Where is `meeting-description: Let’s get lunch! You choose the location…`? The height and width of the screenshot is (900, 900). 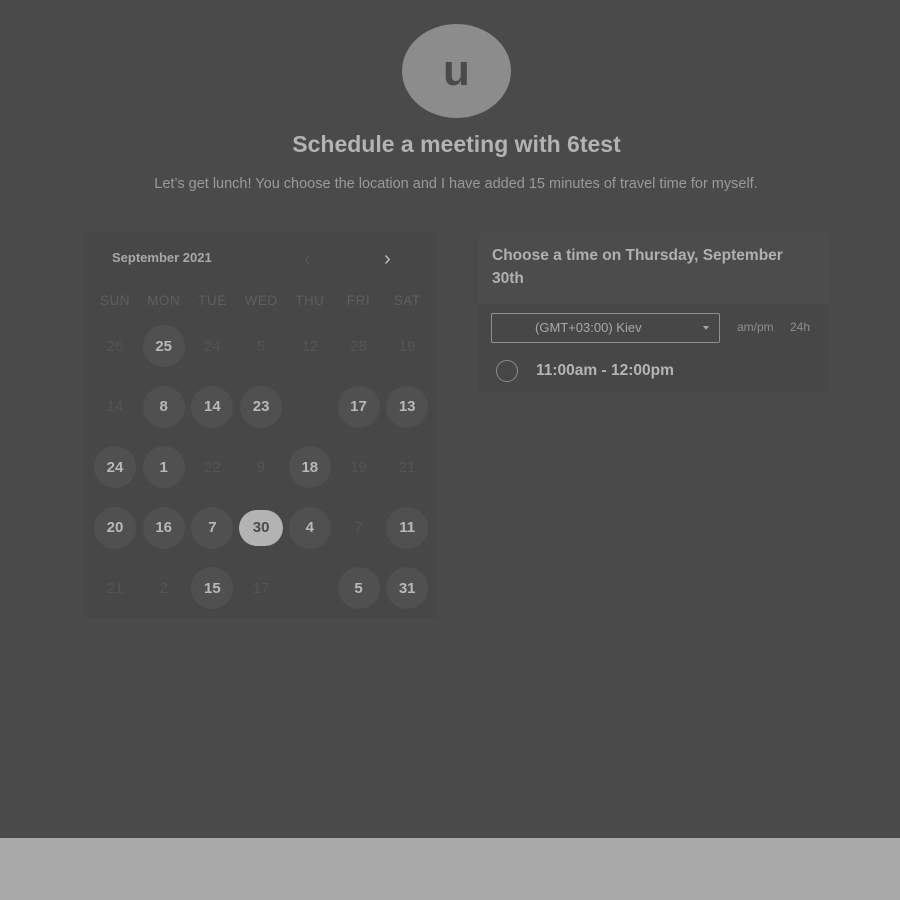
meeting-description: Let’s get lunch! You choose the location… is located at coordinates (456, 184).